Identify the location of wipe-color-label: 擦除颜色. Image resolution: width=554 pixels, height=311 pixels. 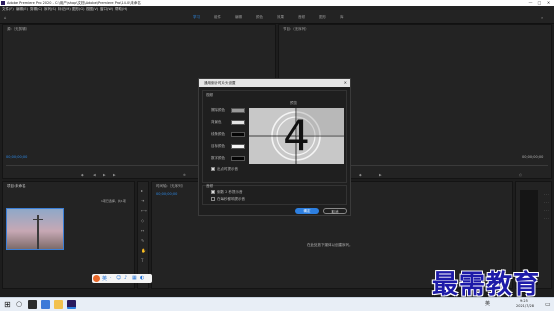
(218, 110).